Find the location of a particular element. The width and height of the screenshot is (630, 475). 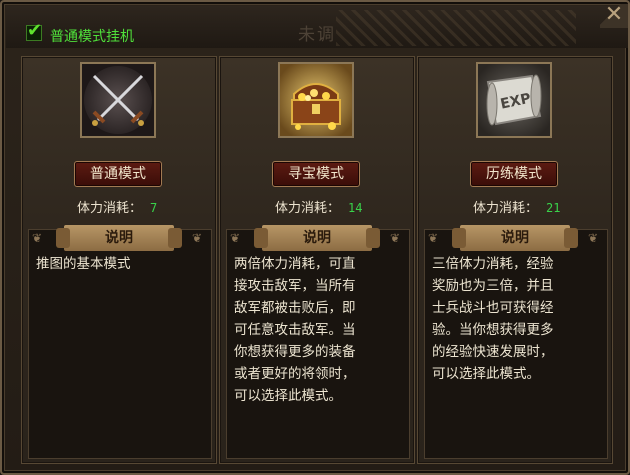

normal-mode-button: 普通模式 is located at coordinates (118, 174).